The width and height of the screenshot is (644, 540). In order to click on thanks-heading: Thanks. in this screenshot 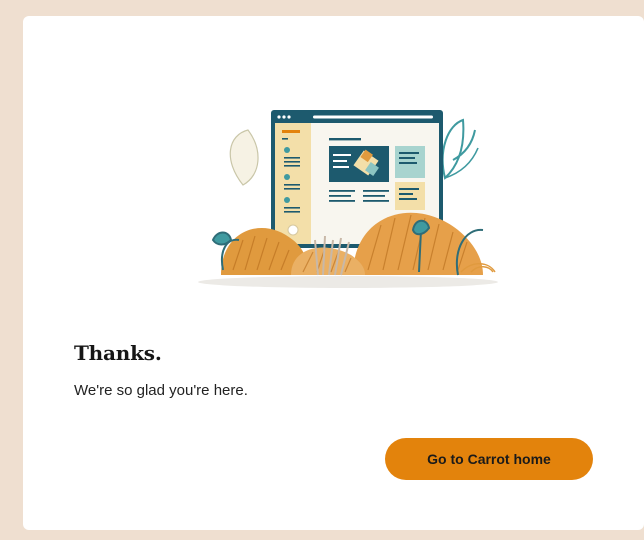, I will do `click(118, 353)`.